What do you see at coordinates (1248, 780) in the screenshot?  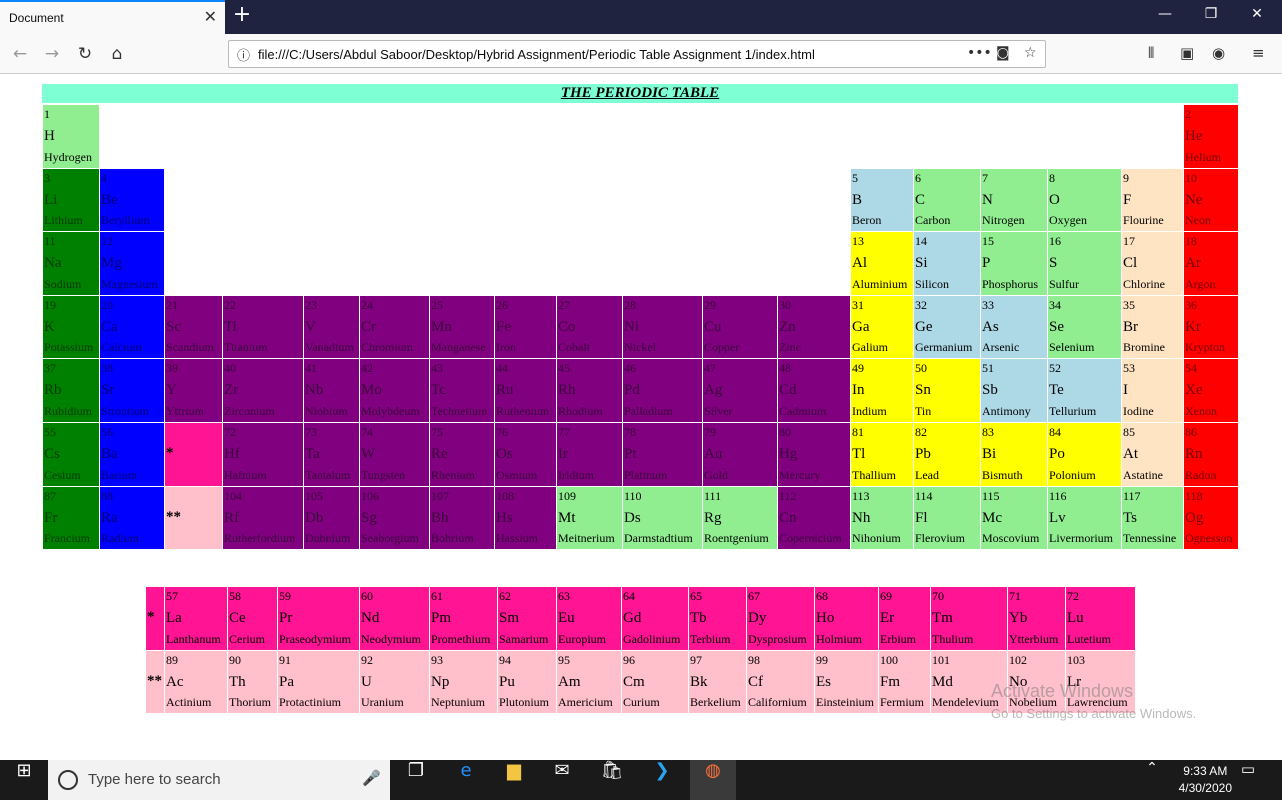 I see `notifications-icon: ▭` at bounding box center [1248, 780].